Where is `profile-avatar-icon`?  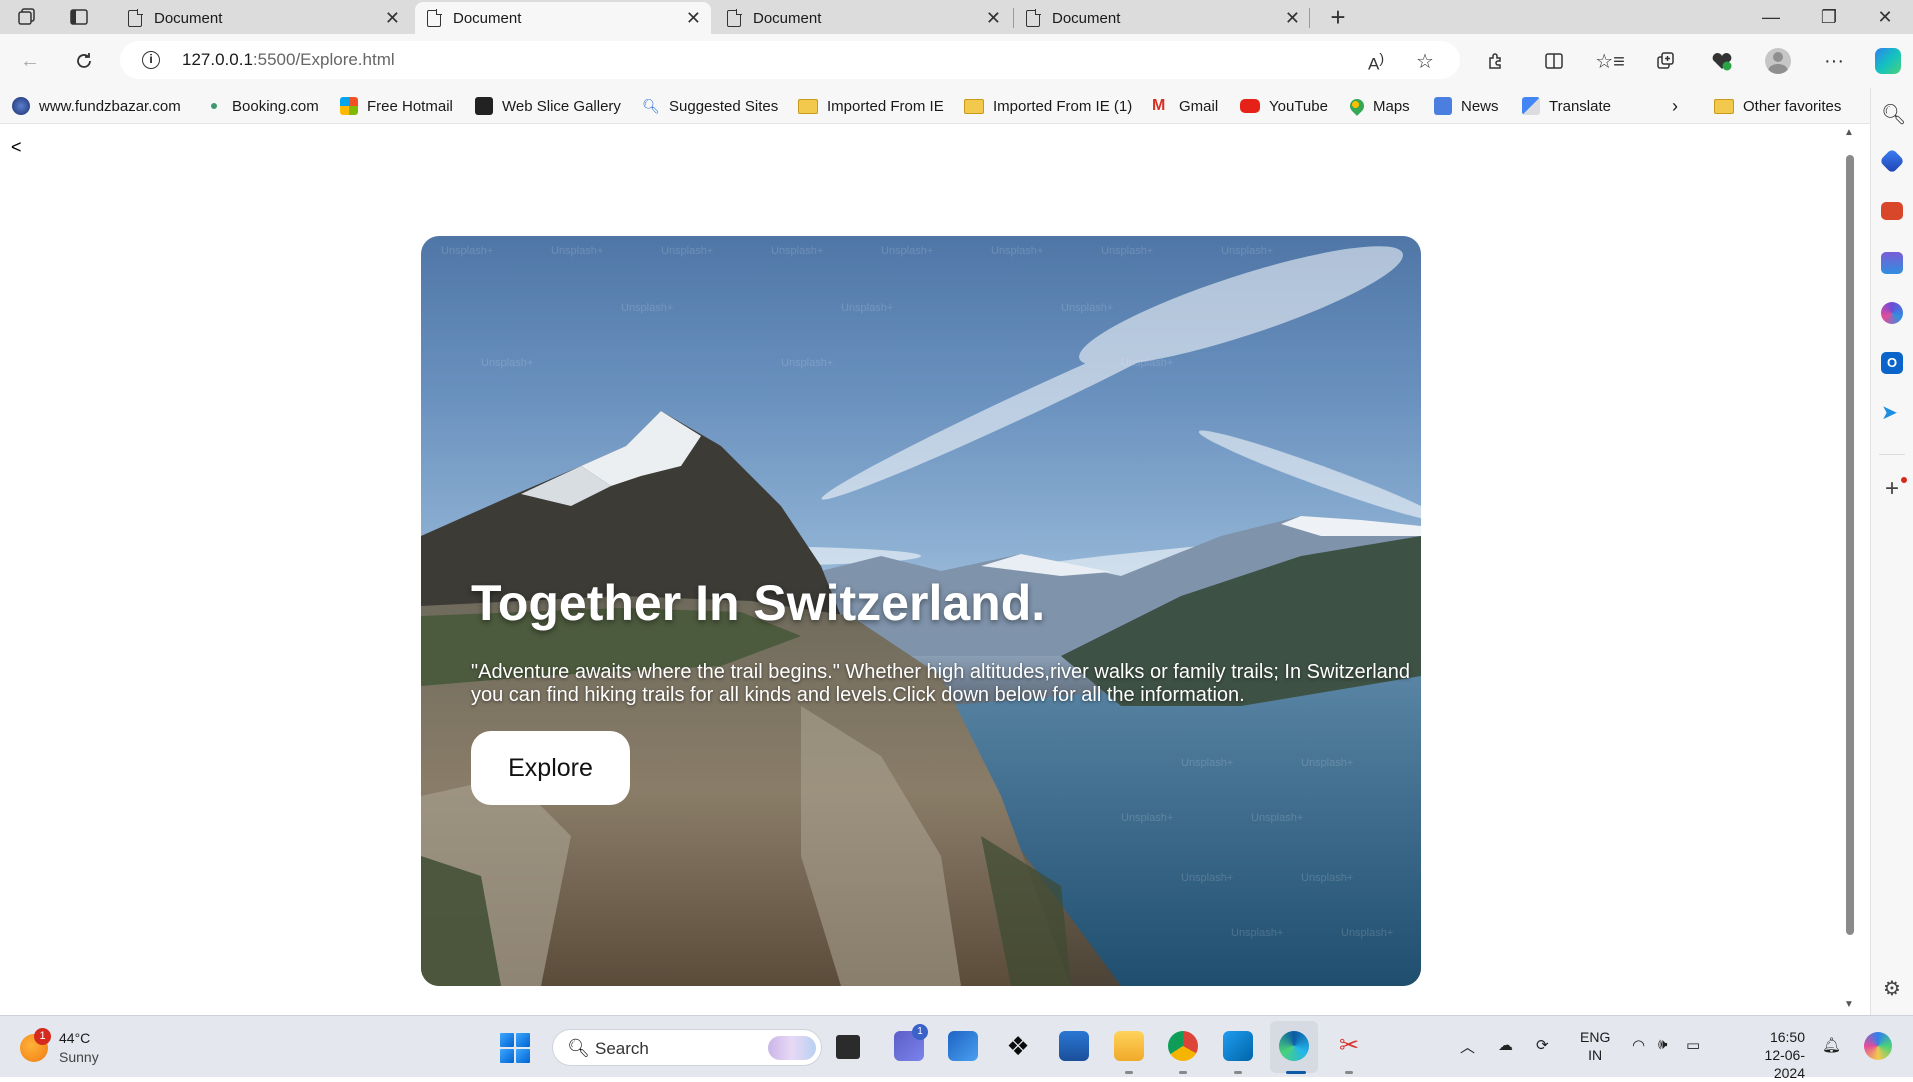 profile-avatar-icon is located at coordinates (1778, 61).